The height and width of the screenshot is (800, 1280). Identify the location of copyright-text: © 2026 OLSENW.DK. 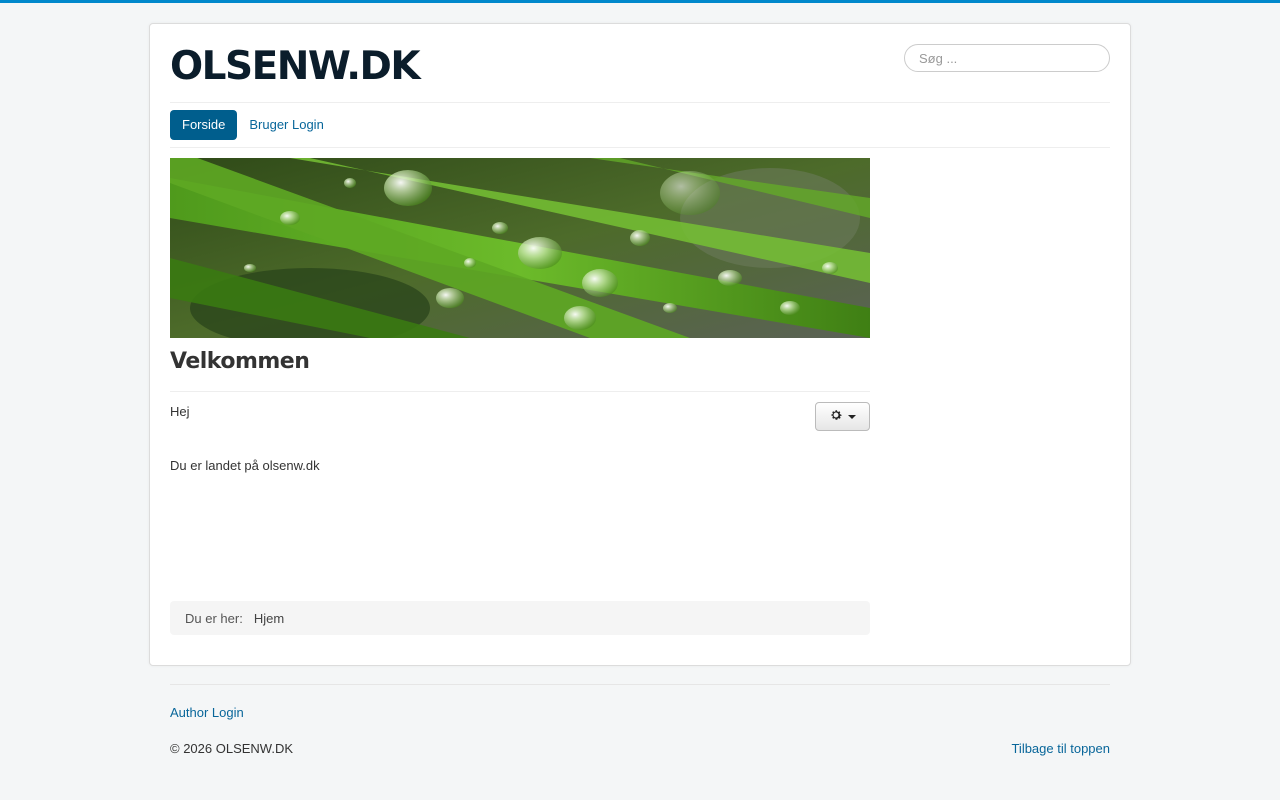
(232, 748).